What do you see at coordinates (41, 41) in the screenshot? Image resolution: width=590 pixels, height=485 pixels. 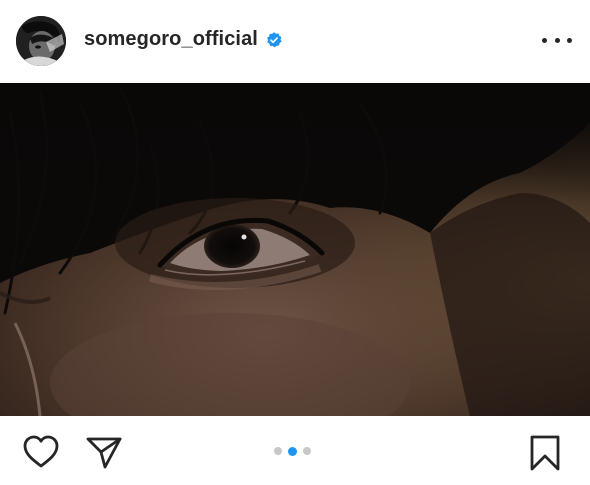 I see `profile-avatar` at bounding box center [41, 41].